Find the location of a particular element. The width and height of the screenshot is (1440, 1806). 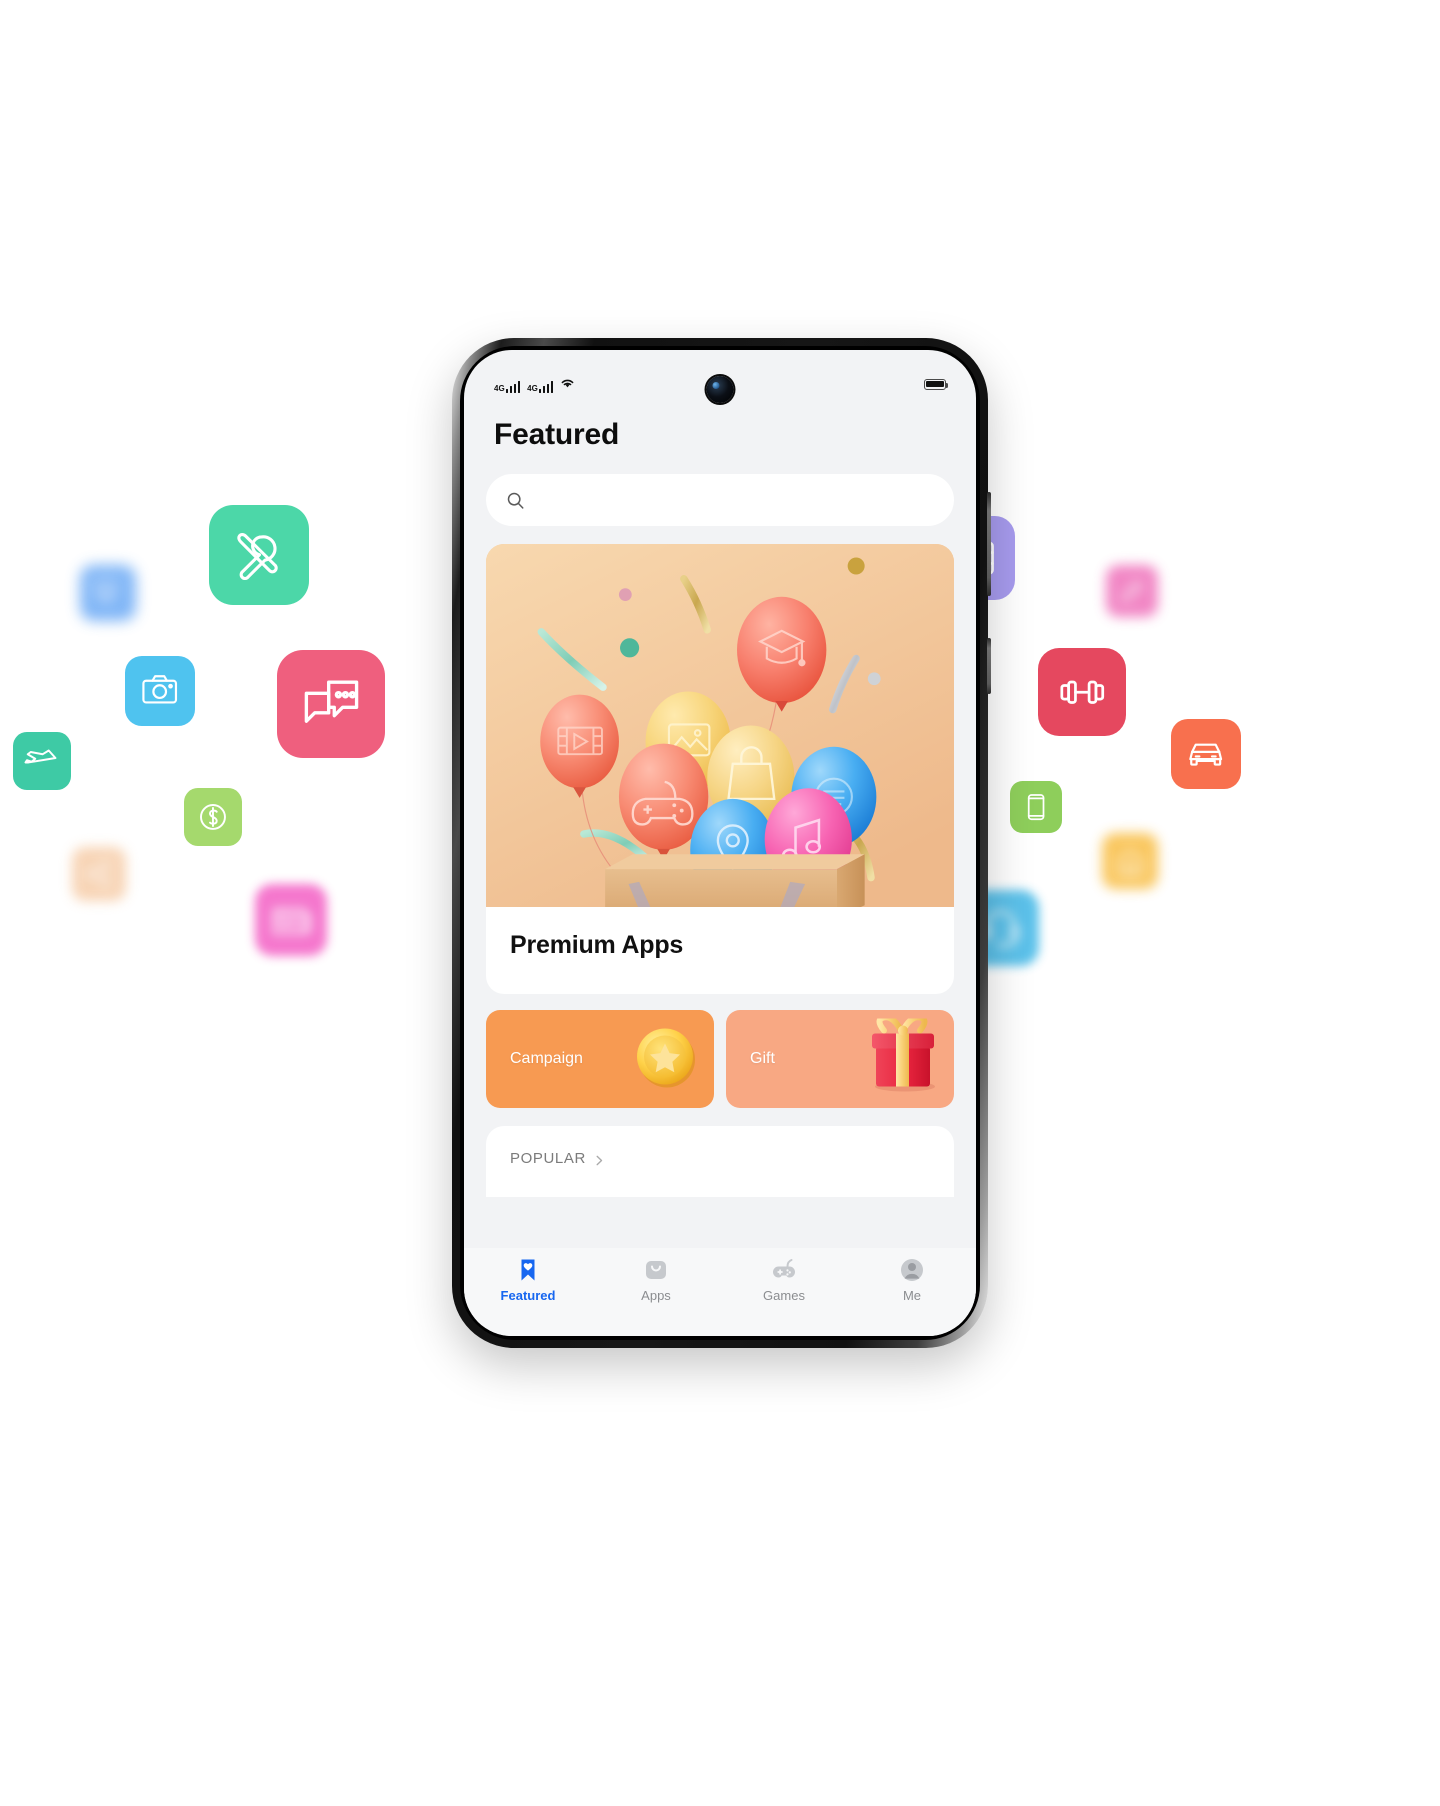

gamepad-icon is located at coordinates (784, 1270).